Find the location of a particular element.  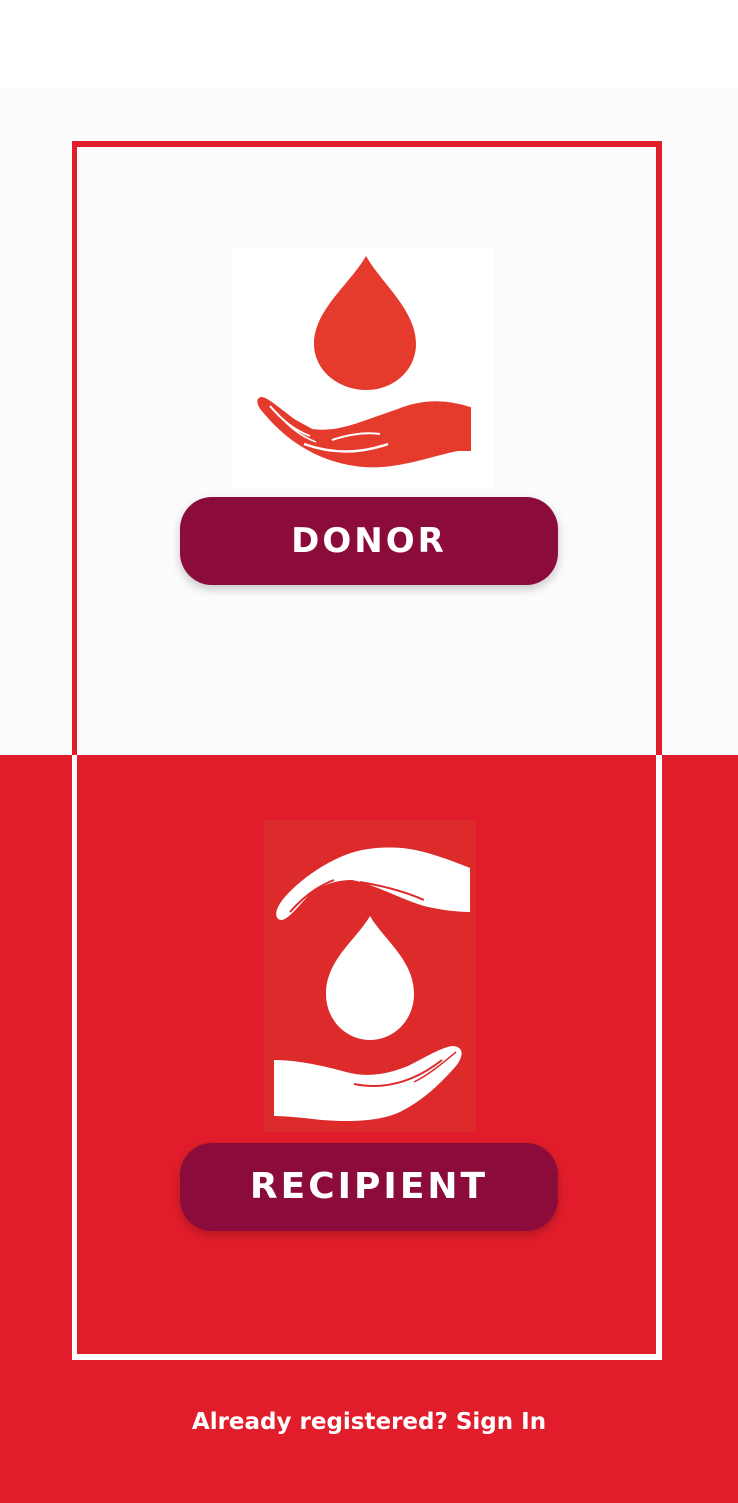

frame-right-border-lower is located at coordinates (659, 1057).